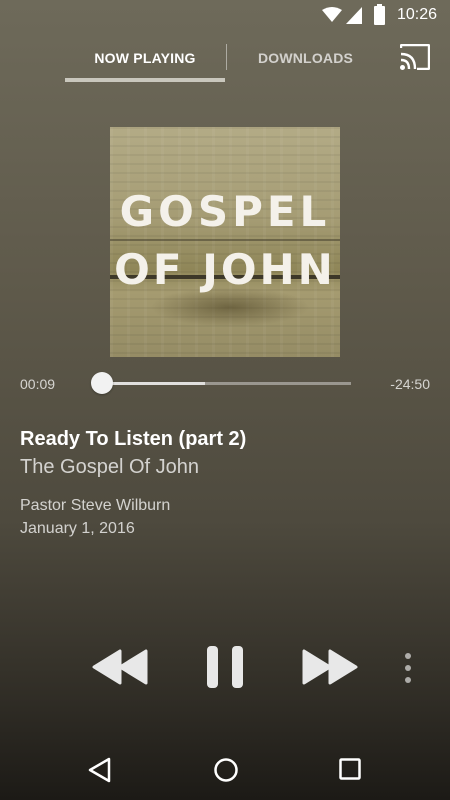 This screenshot has width=450, height=800. Describe the element at coordinates (225, 667) in the screenshot. I see `pause-icon` at that location.